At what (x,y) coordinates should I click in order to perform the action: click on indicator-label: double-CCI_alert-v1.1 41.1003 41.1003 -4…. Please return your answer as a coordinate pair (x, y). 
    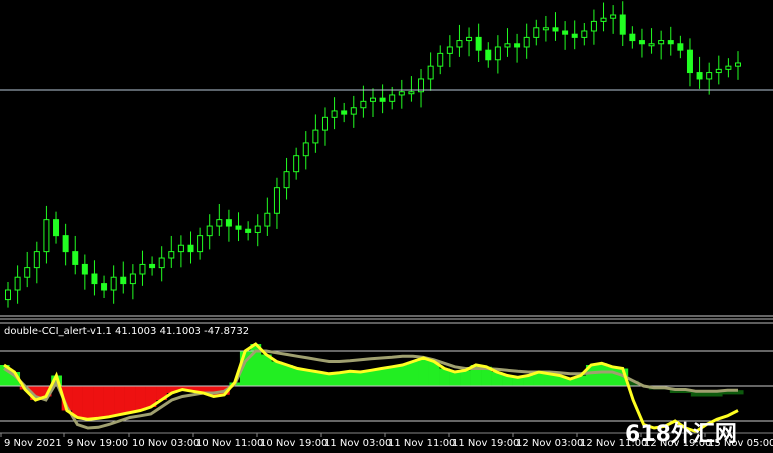
    Looking at the image, I should click on (126, 331).